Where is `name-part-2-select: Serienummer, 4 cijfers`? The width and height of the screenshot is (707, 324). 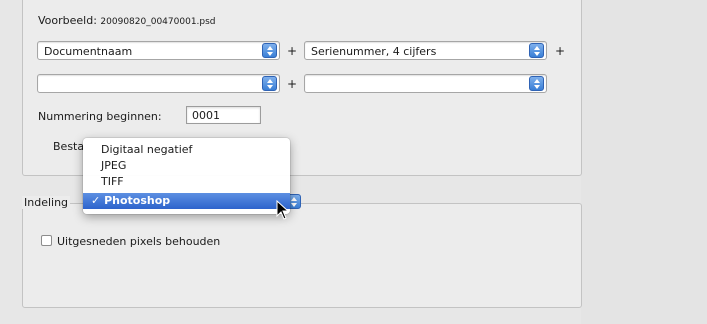
name-part-2-select: Serienummer, 4 cijfers is located at coordinates (425, 50).